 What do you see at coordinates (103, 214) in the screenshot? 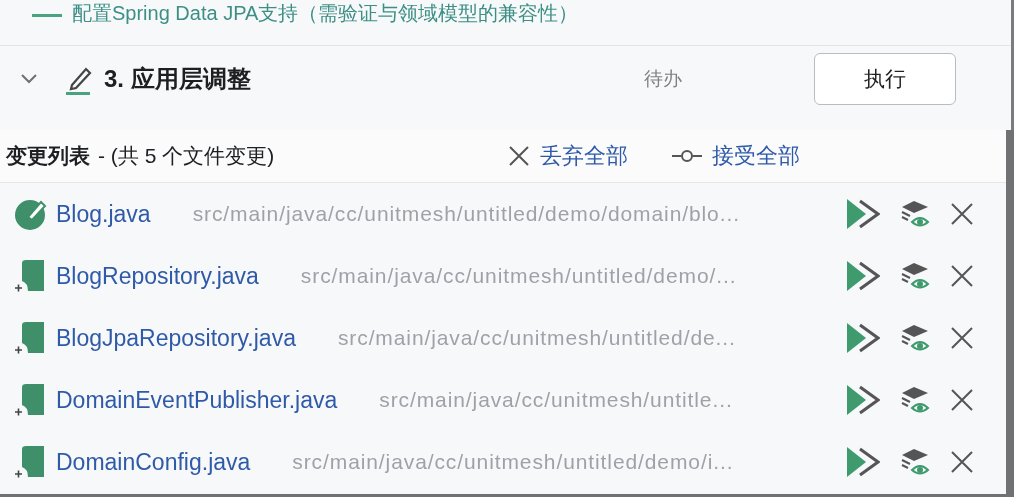
I see `file-name: Blog.java` at bounding box center [103, 214].